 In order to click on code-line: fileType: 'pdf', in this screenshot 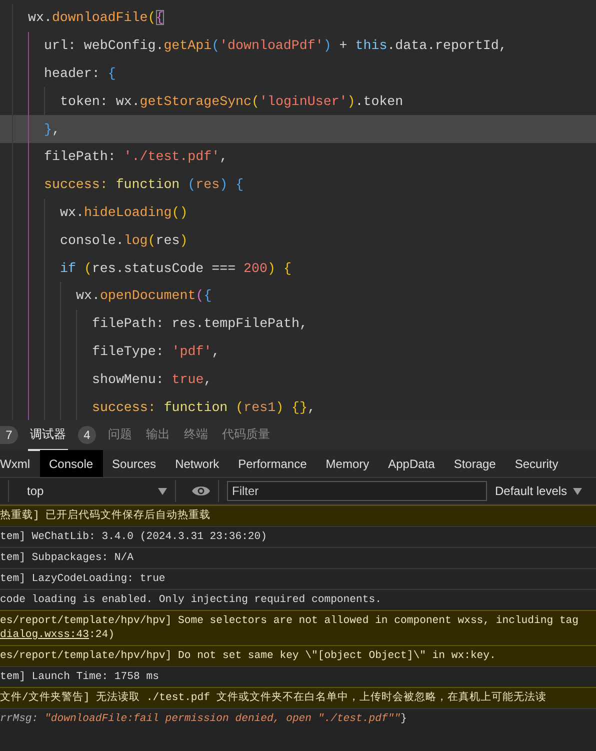, I will do `click(156, 351)`.